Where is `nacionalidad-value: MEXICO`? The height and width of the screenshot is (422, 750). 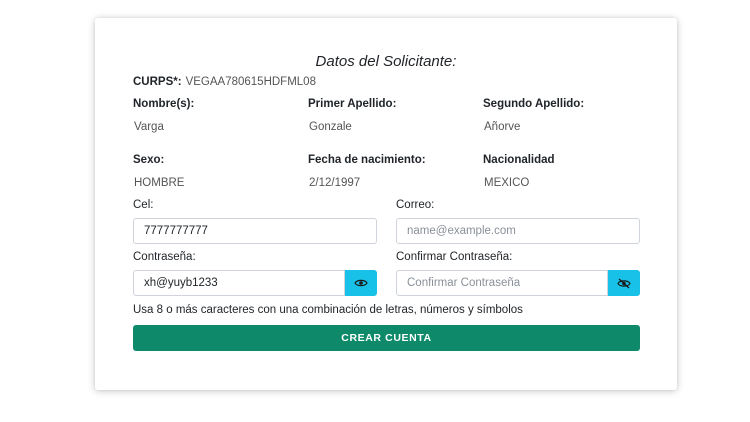 nacionalidad-value: MEXICO is located at coordinates (507, 183).